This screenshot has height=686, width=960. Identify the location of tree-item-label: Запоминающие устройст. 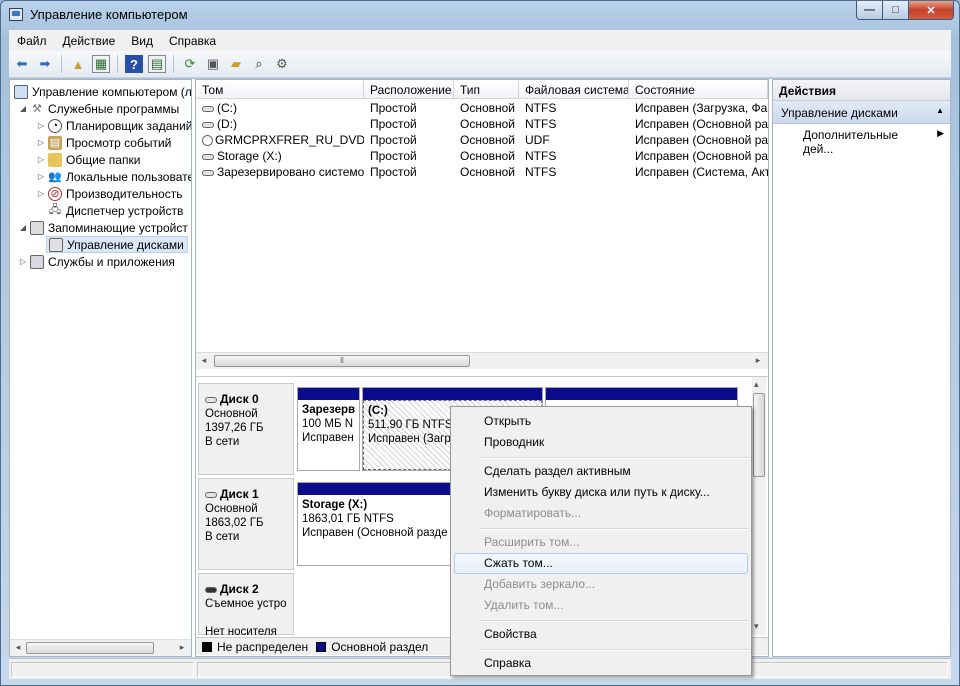
(118, 227).